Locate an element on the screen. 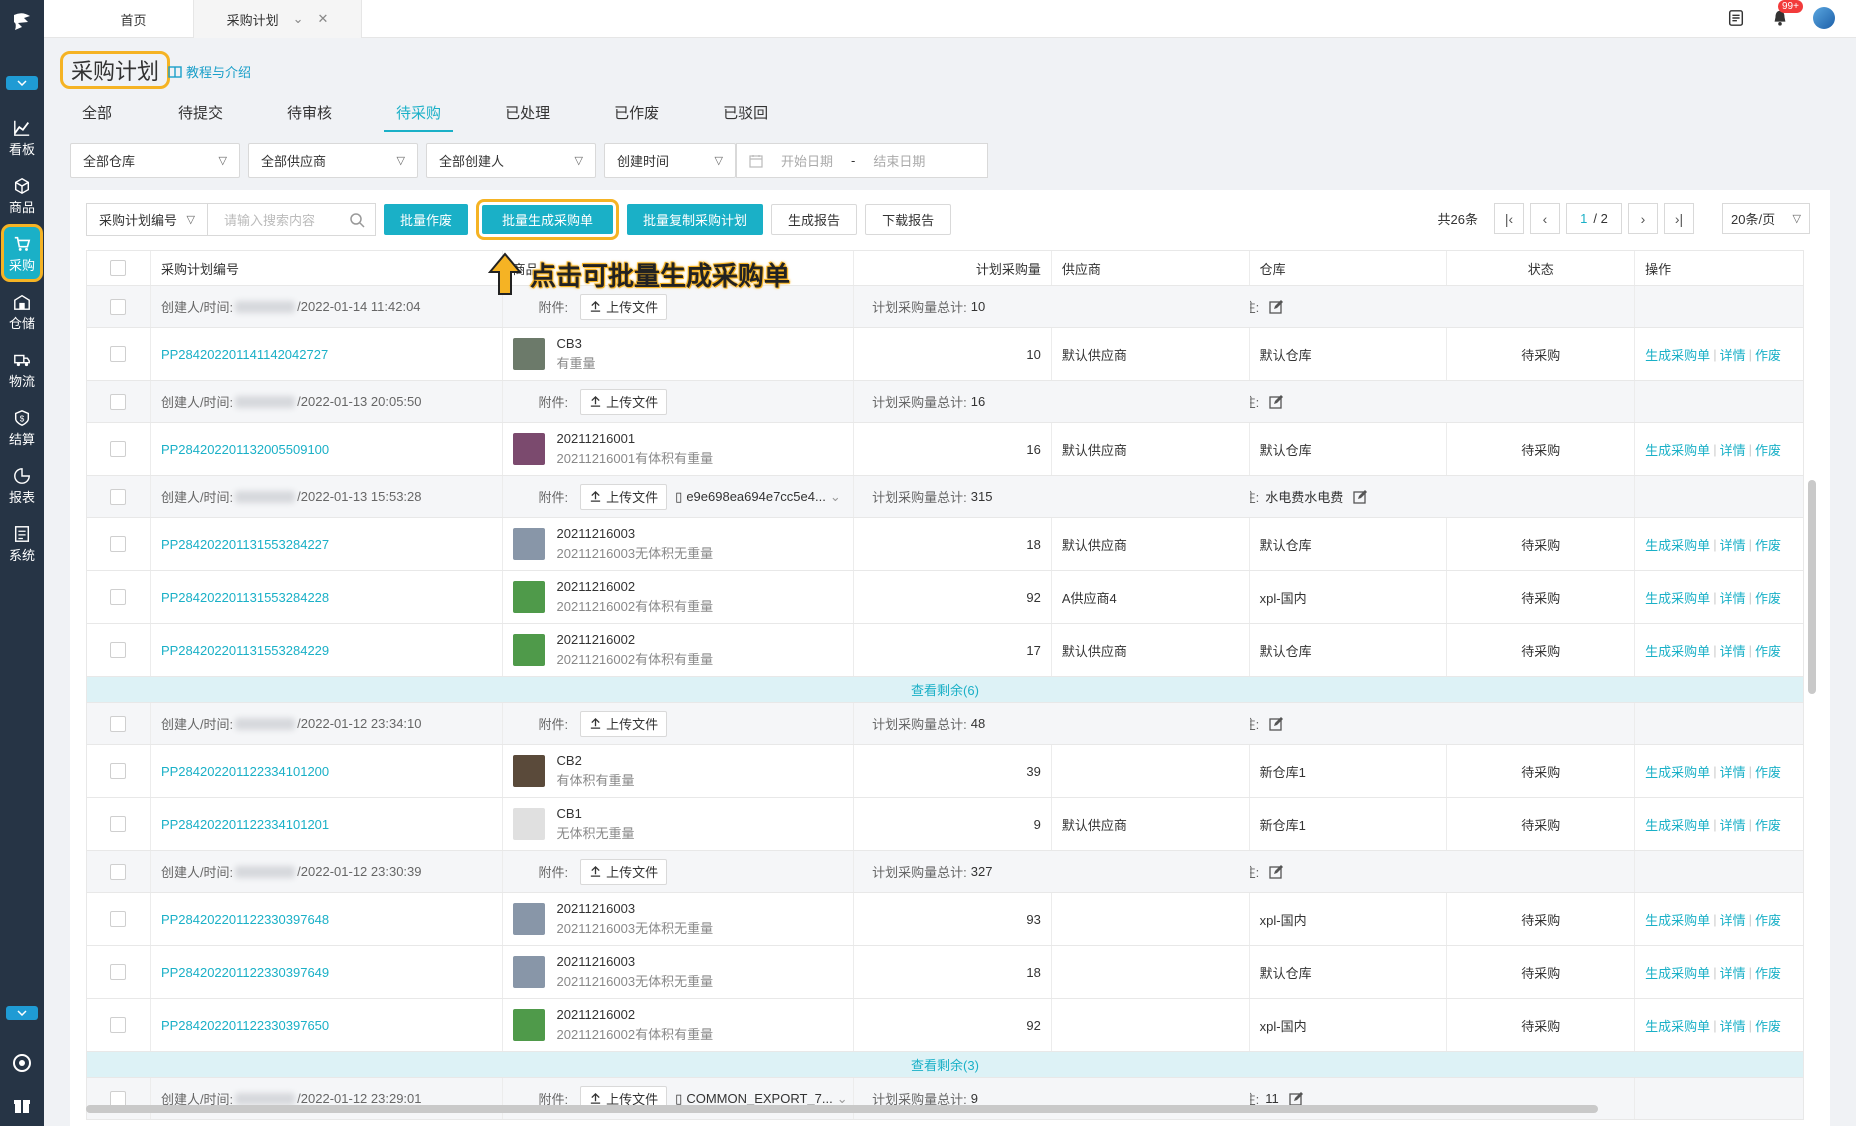 The image size is (1856, 1126). close-icon: ✕ is located at coordinates (323, 19).